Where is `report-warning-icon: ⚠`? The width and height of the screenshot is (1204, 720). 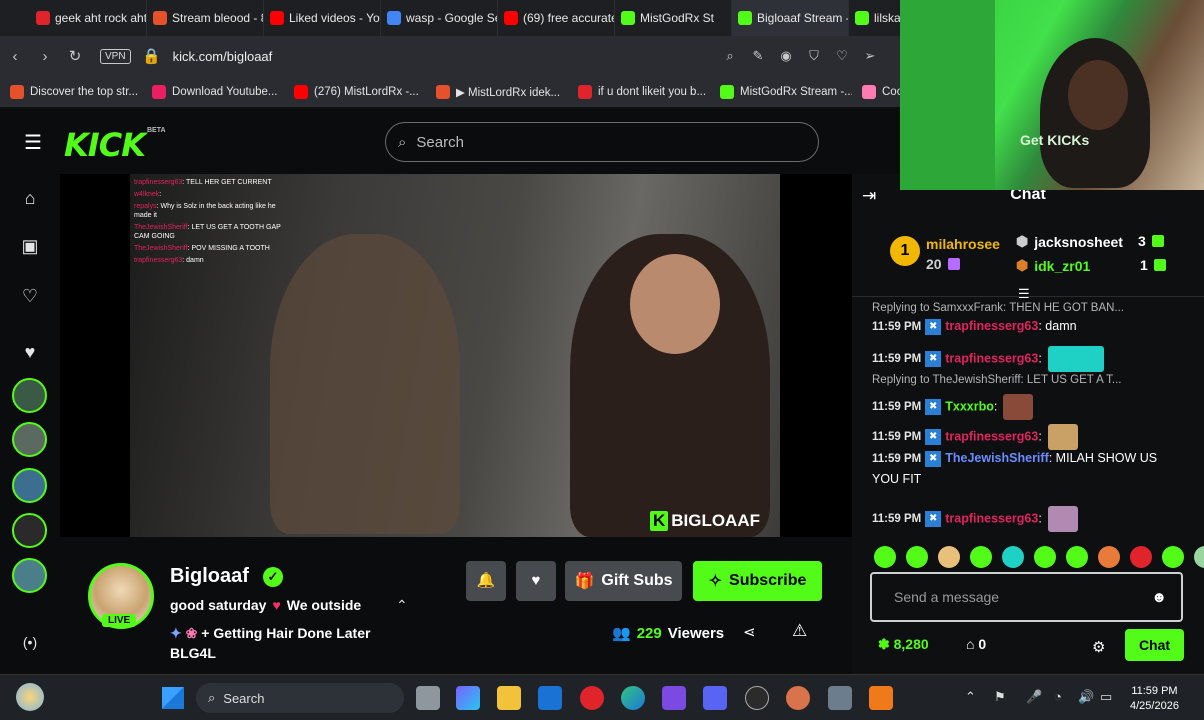
report-warning-icon: ⚠ is located at coordinates (799, 631).